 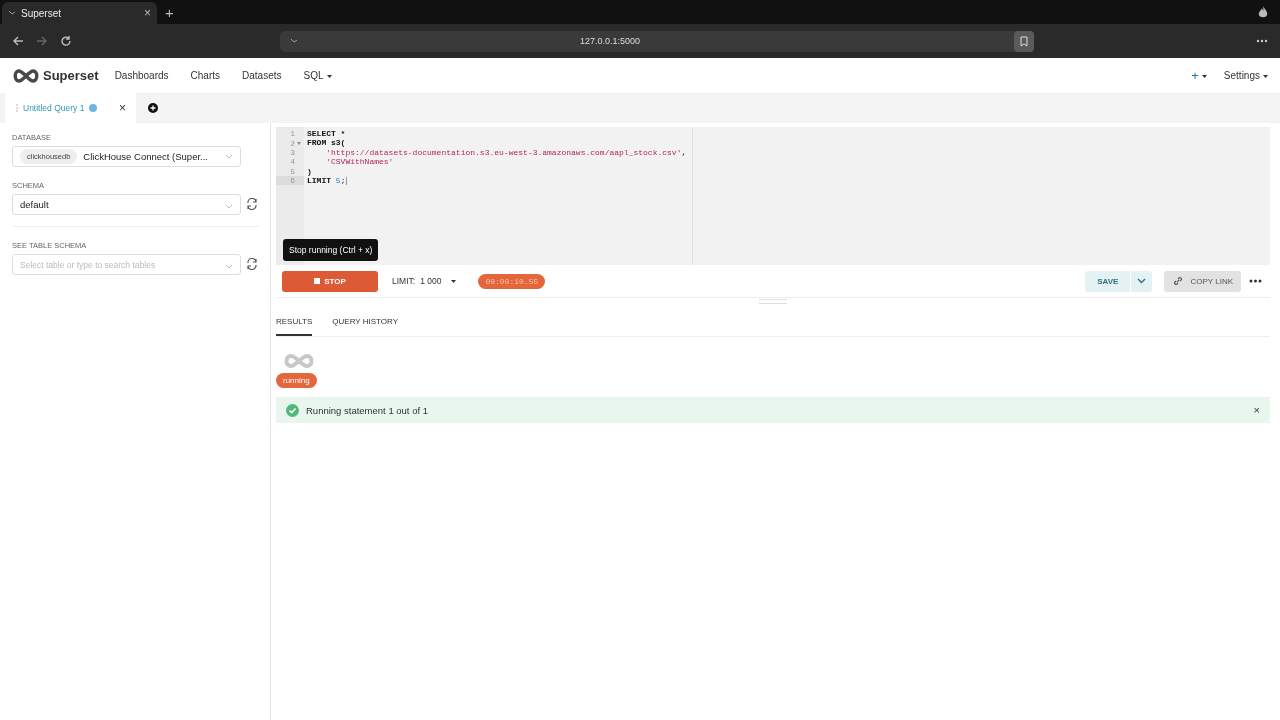 What do you see at coordinates (292, 143) in the screenshot?
I see `line-number: 2` at bounding box center [292, 143].